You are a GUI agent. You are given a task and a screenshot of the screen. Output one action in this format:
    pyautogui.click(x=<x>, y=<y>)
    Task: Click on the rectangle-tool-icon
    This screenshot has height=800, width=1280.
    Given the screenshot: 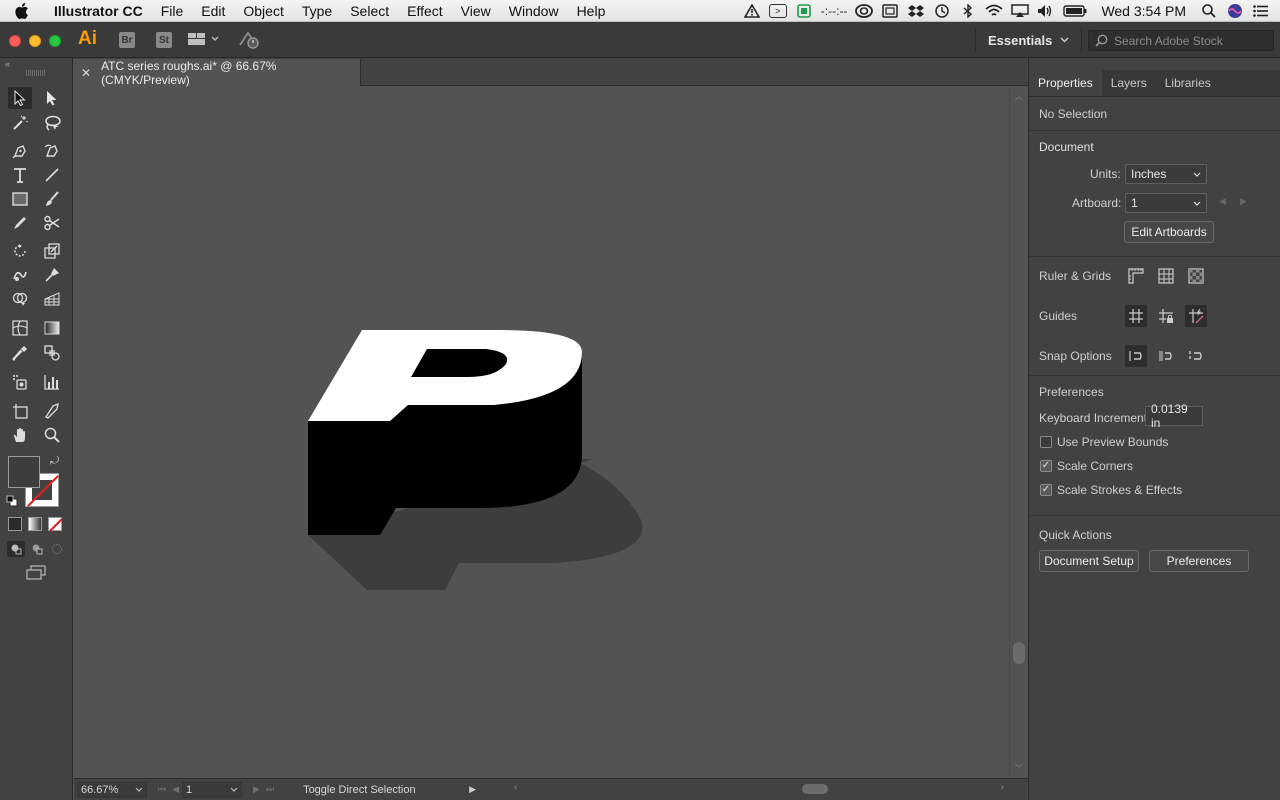 What is the action you would take?
    pyautogui.click(x=20, y=199)
    